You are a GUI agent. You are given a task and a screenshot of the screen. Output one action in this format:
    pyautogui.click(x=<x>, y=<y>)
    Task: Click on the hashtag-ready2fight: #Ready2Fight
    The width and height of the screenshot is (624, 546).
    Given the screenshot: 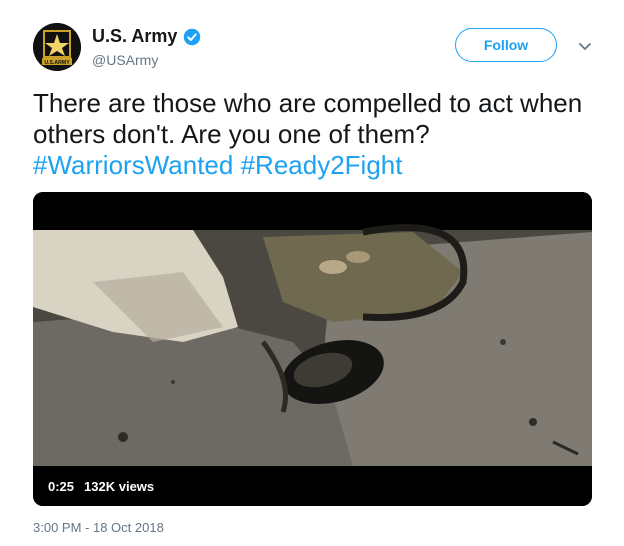 What is the action you would take?
    pyautogui.click(x=322, y=165)
    